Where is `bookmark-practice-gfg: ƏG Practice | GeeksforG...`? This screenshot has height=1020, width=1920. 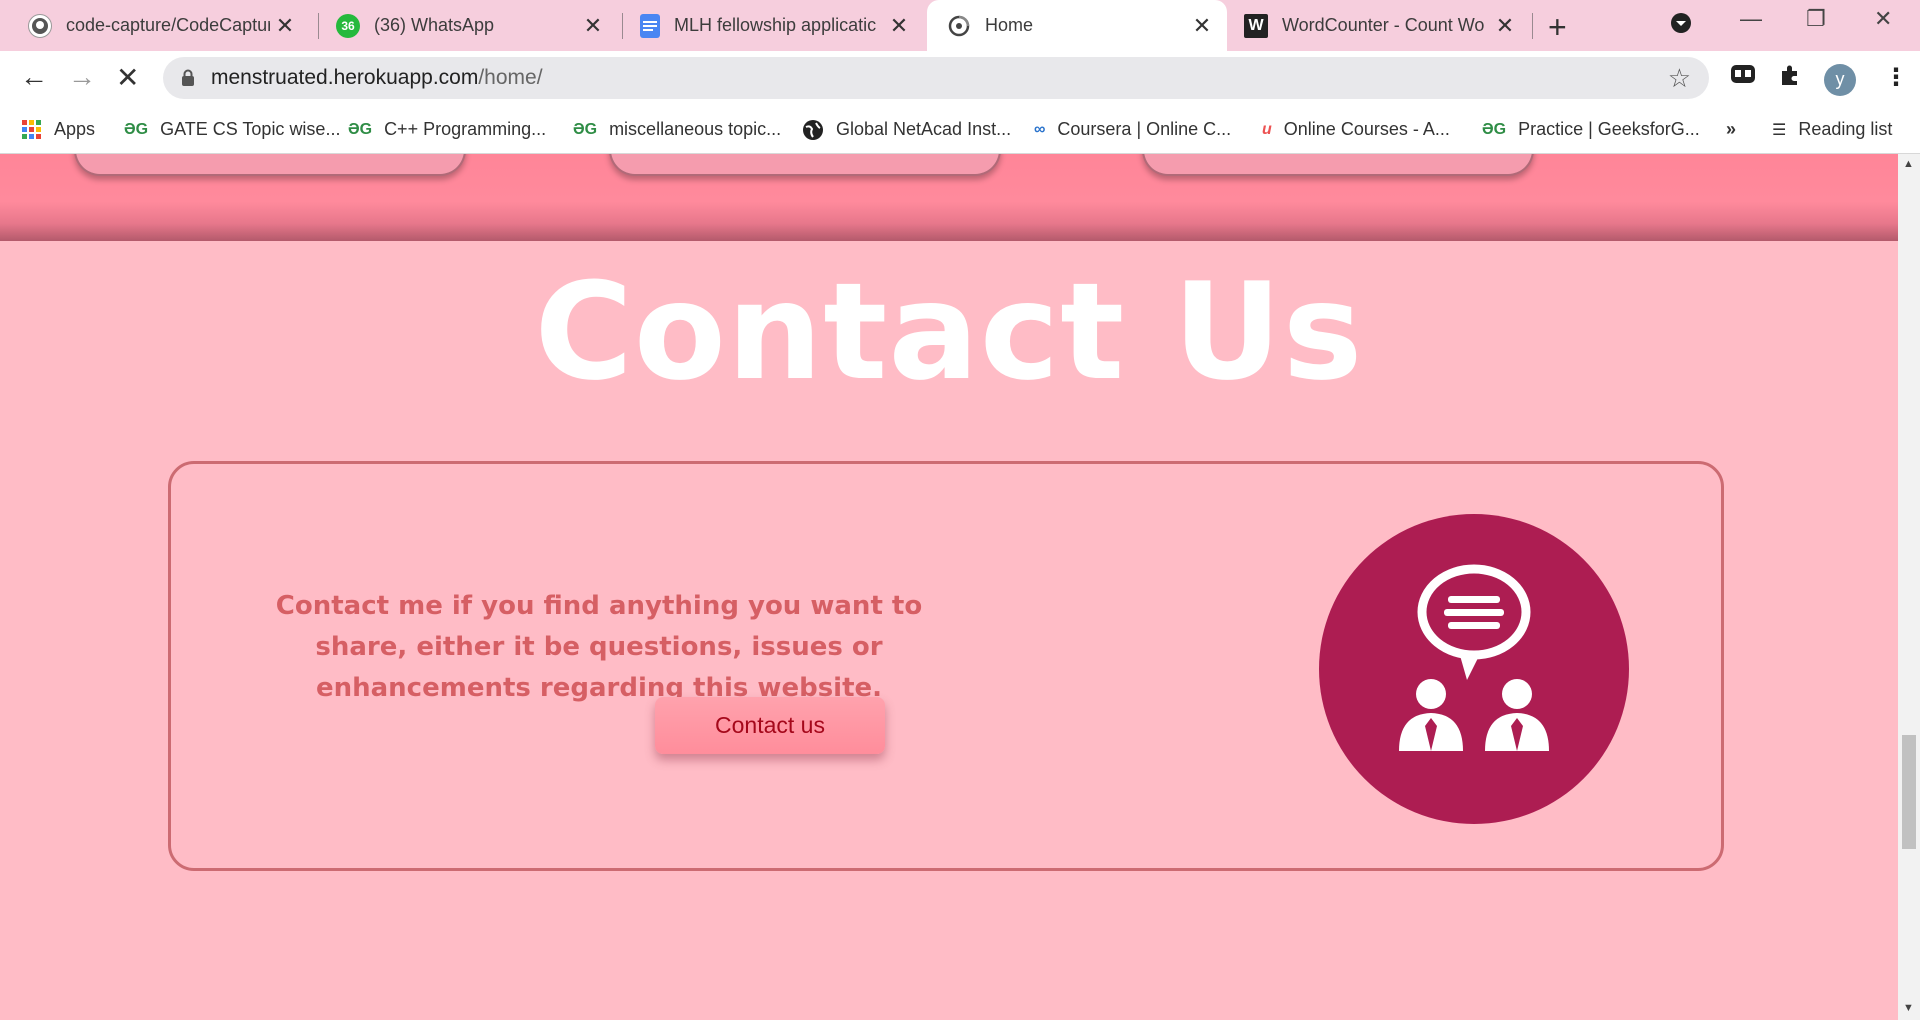 bookmark-practice-gfg: ƏG Practice | GeeksforG... is located at coordinates (1591, 129).